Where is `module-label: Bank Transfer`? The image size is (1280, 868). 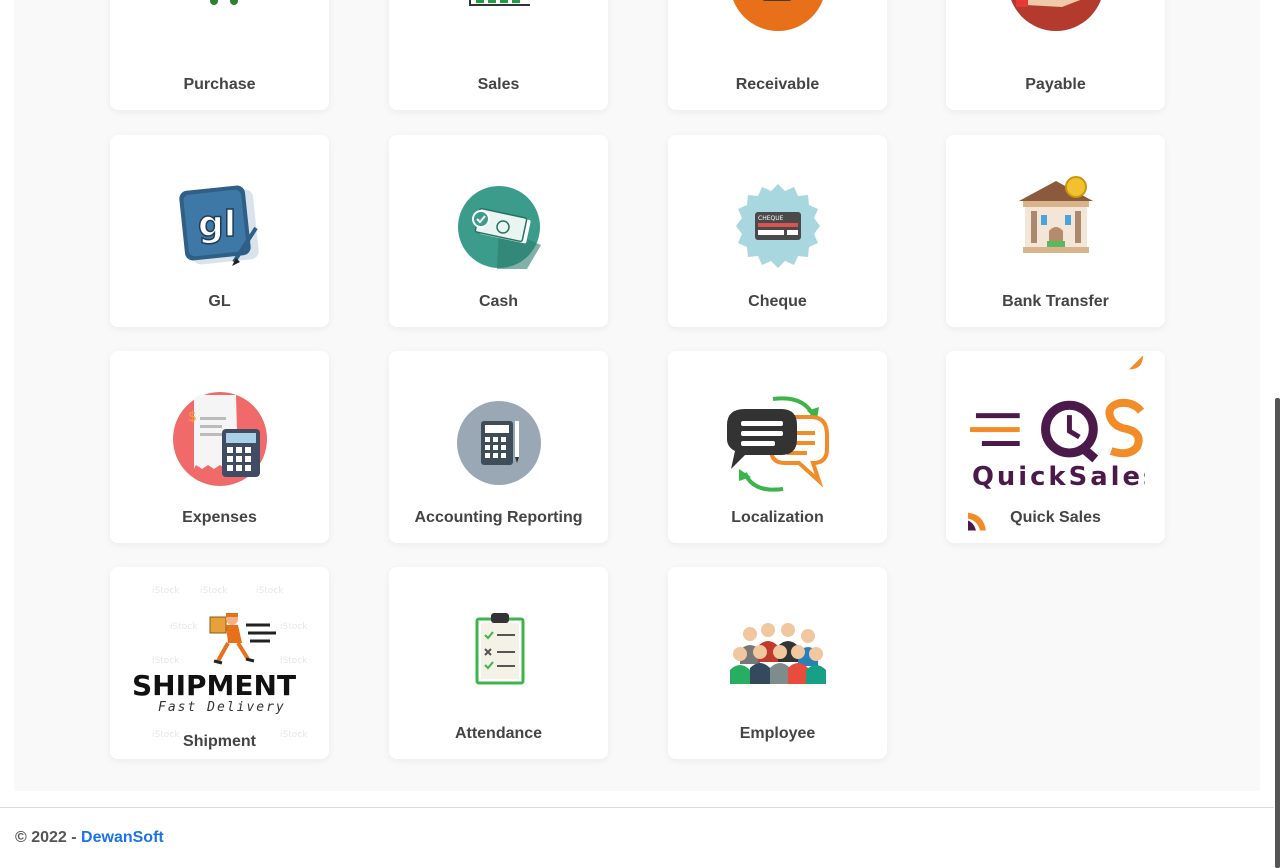 module-label: Bank Transfer is located at coordinates (1055, 301).